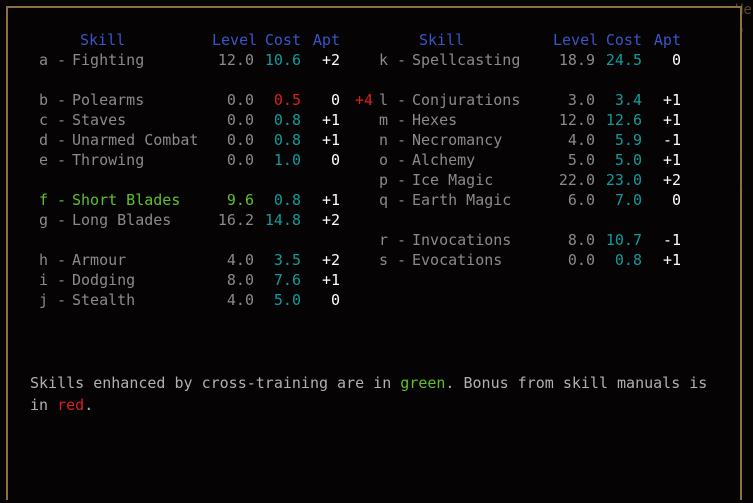  I want to click on skill-name: Dodging, so click(104, 280).